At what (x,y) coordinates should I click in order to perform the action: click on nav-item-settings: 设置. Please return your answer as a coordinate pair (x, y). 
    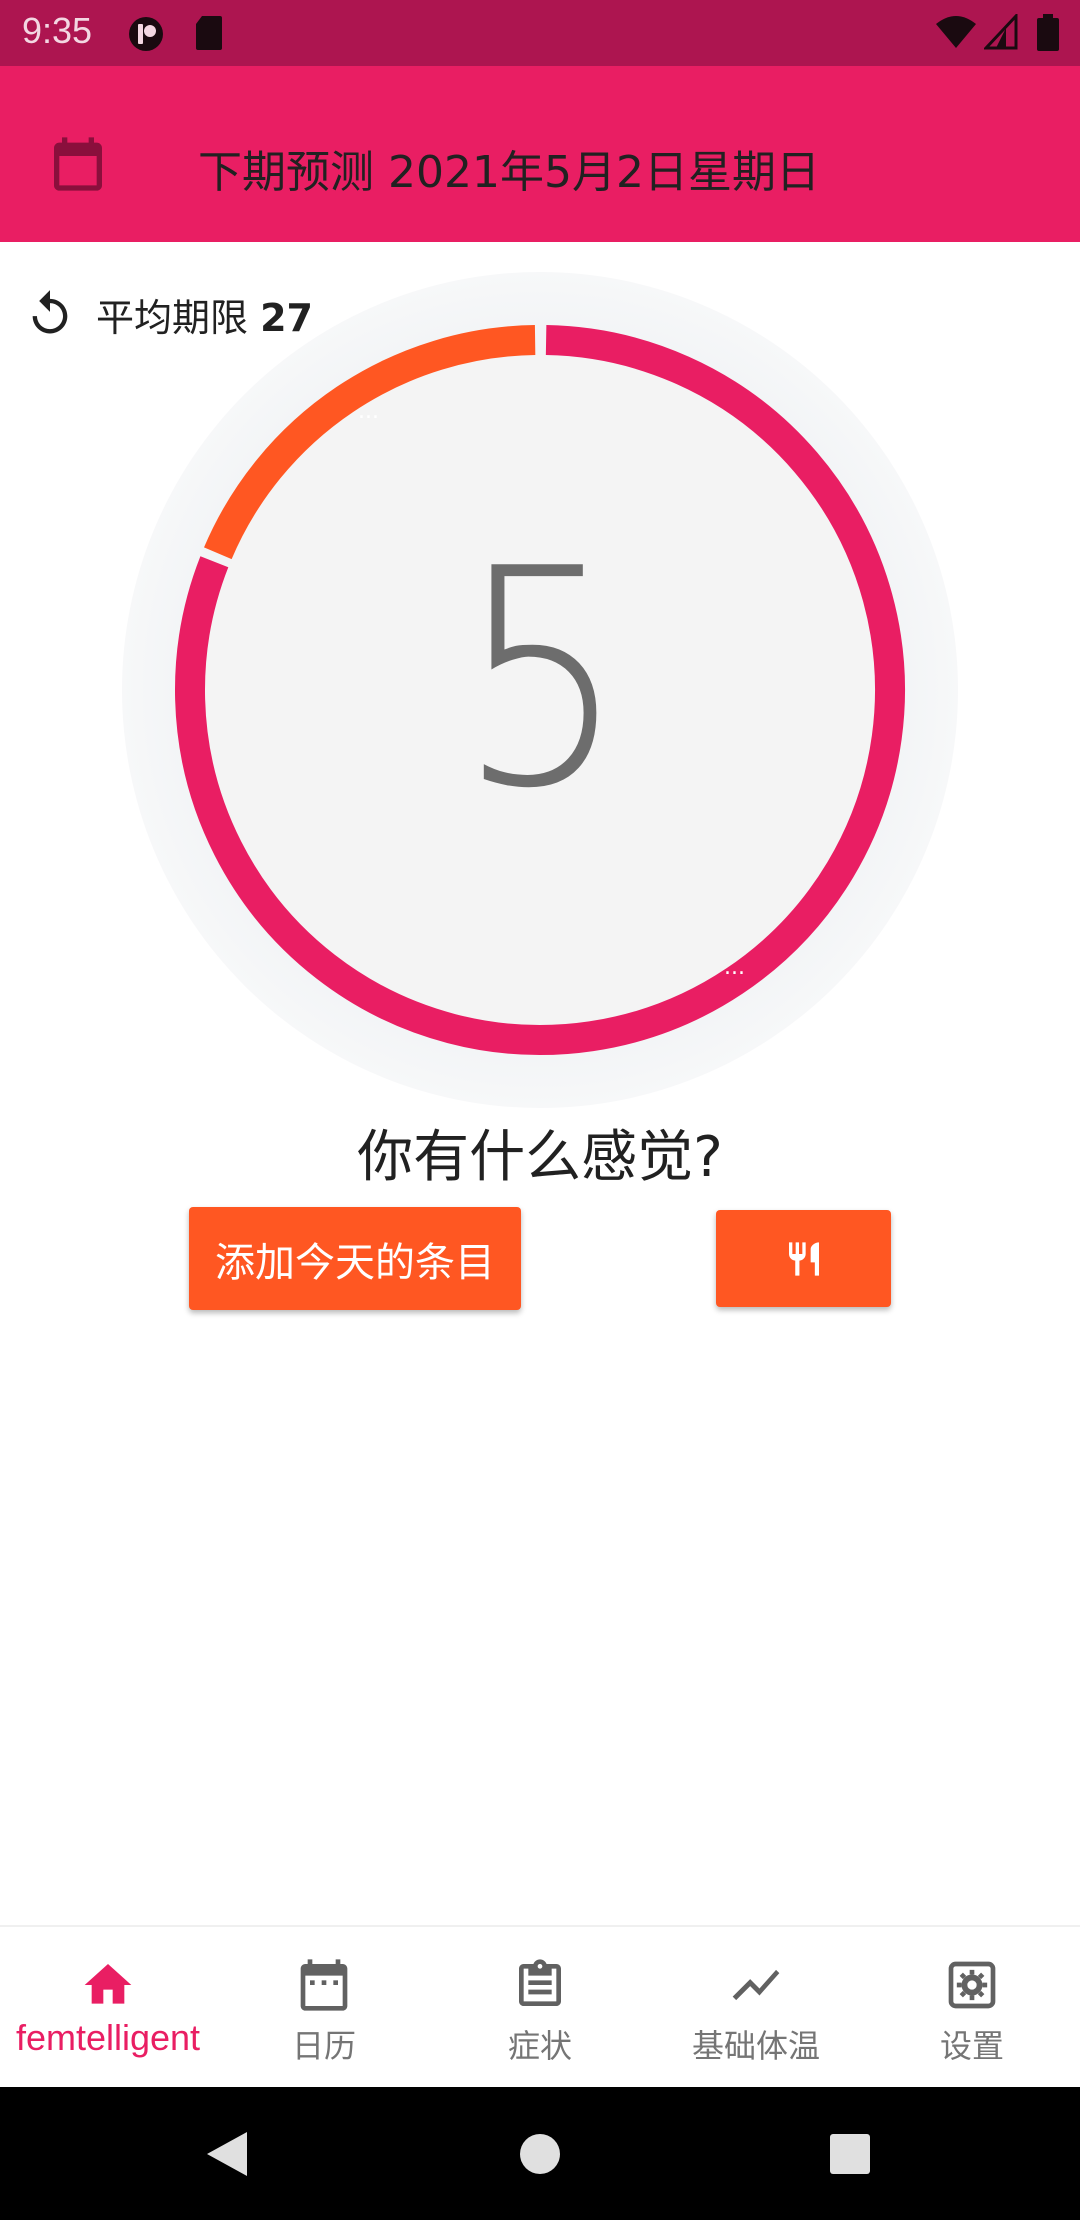
    Looking at the image, I should click on (972, 2008).